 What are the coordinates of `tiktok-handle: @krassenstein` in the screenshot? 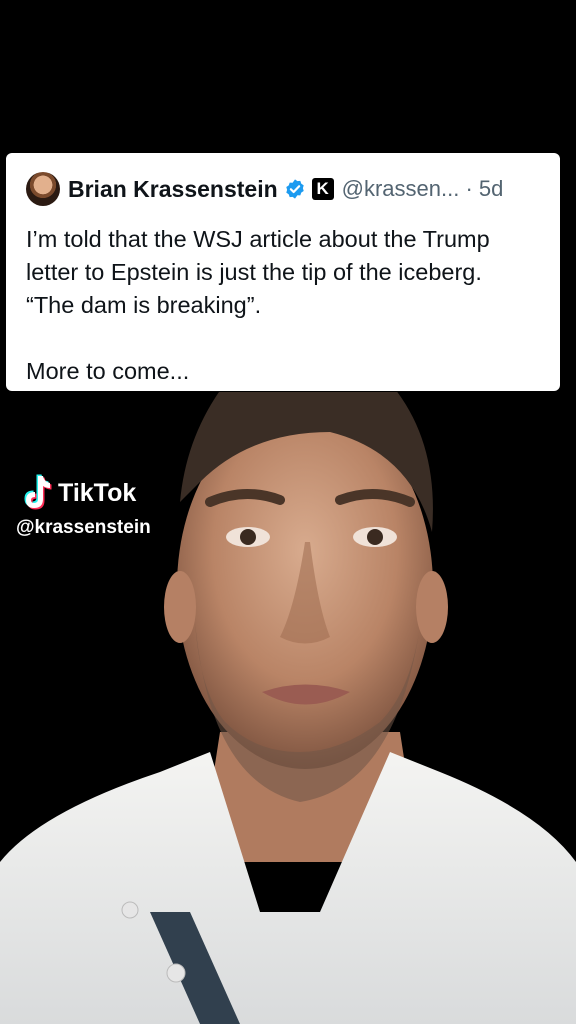 It's located at (83, 527).